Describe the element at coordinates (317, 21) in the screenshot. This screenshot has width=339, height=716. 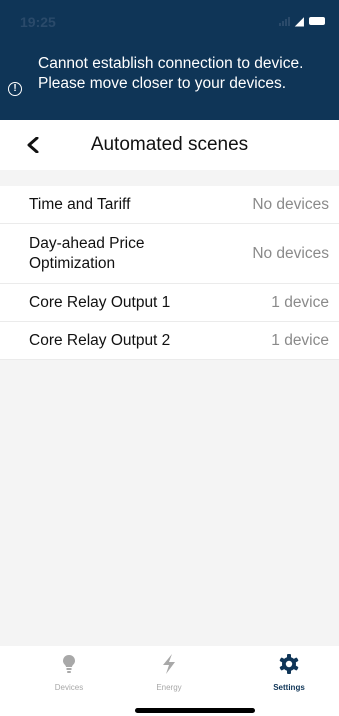
I see `battery-icon` at that location.